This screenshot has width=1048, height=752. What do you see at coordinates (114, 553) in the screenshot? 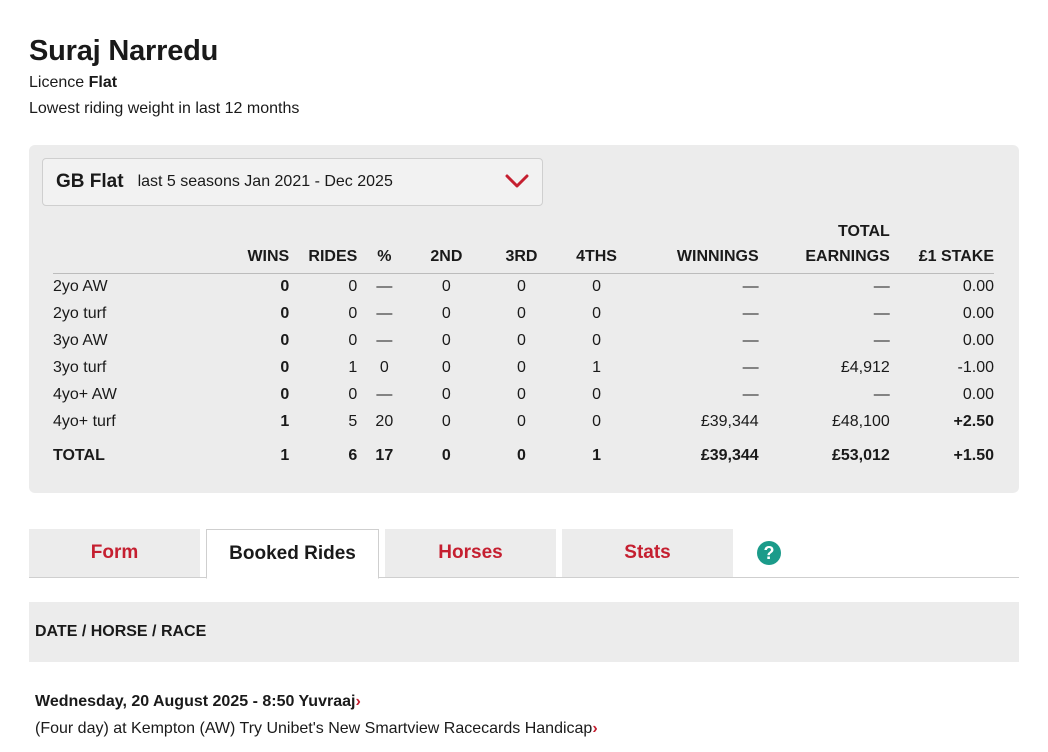
I see `tab-form: Form` at bounding box center [114, 553].